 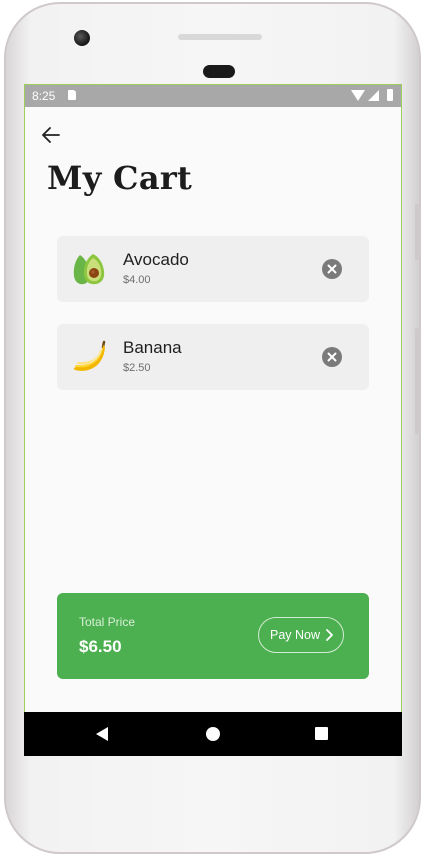 I want to click on system-navigation-bar, so click(x=213, y=734).